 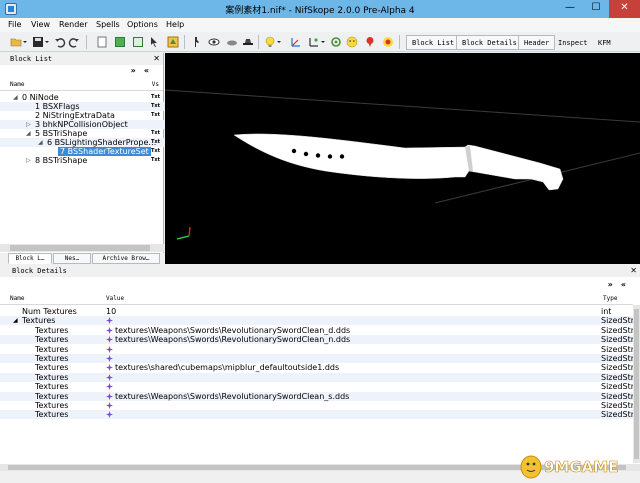 I want to click on menu-spells: Spells, so click(x=108, y=24).